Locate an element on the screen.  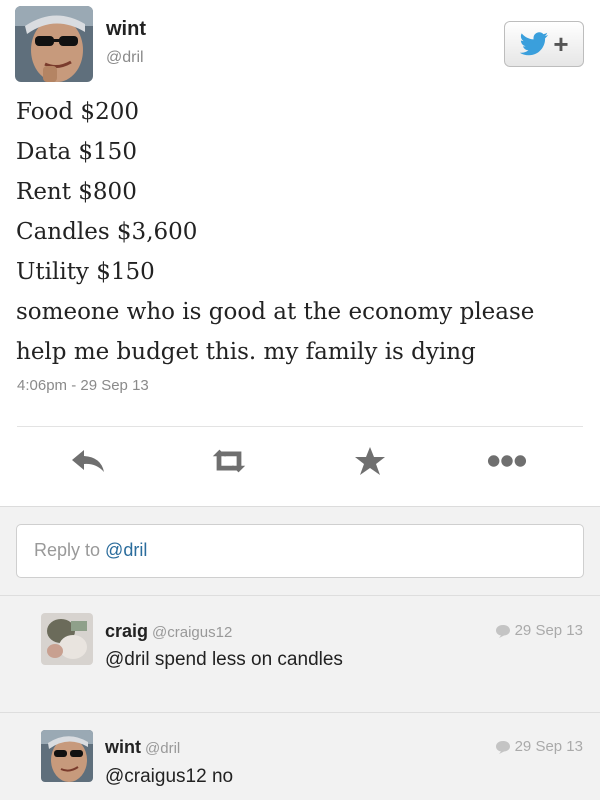
follow-button: + is located at coordinates (544, 44).